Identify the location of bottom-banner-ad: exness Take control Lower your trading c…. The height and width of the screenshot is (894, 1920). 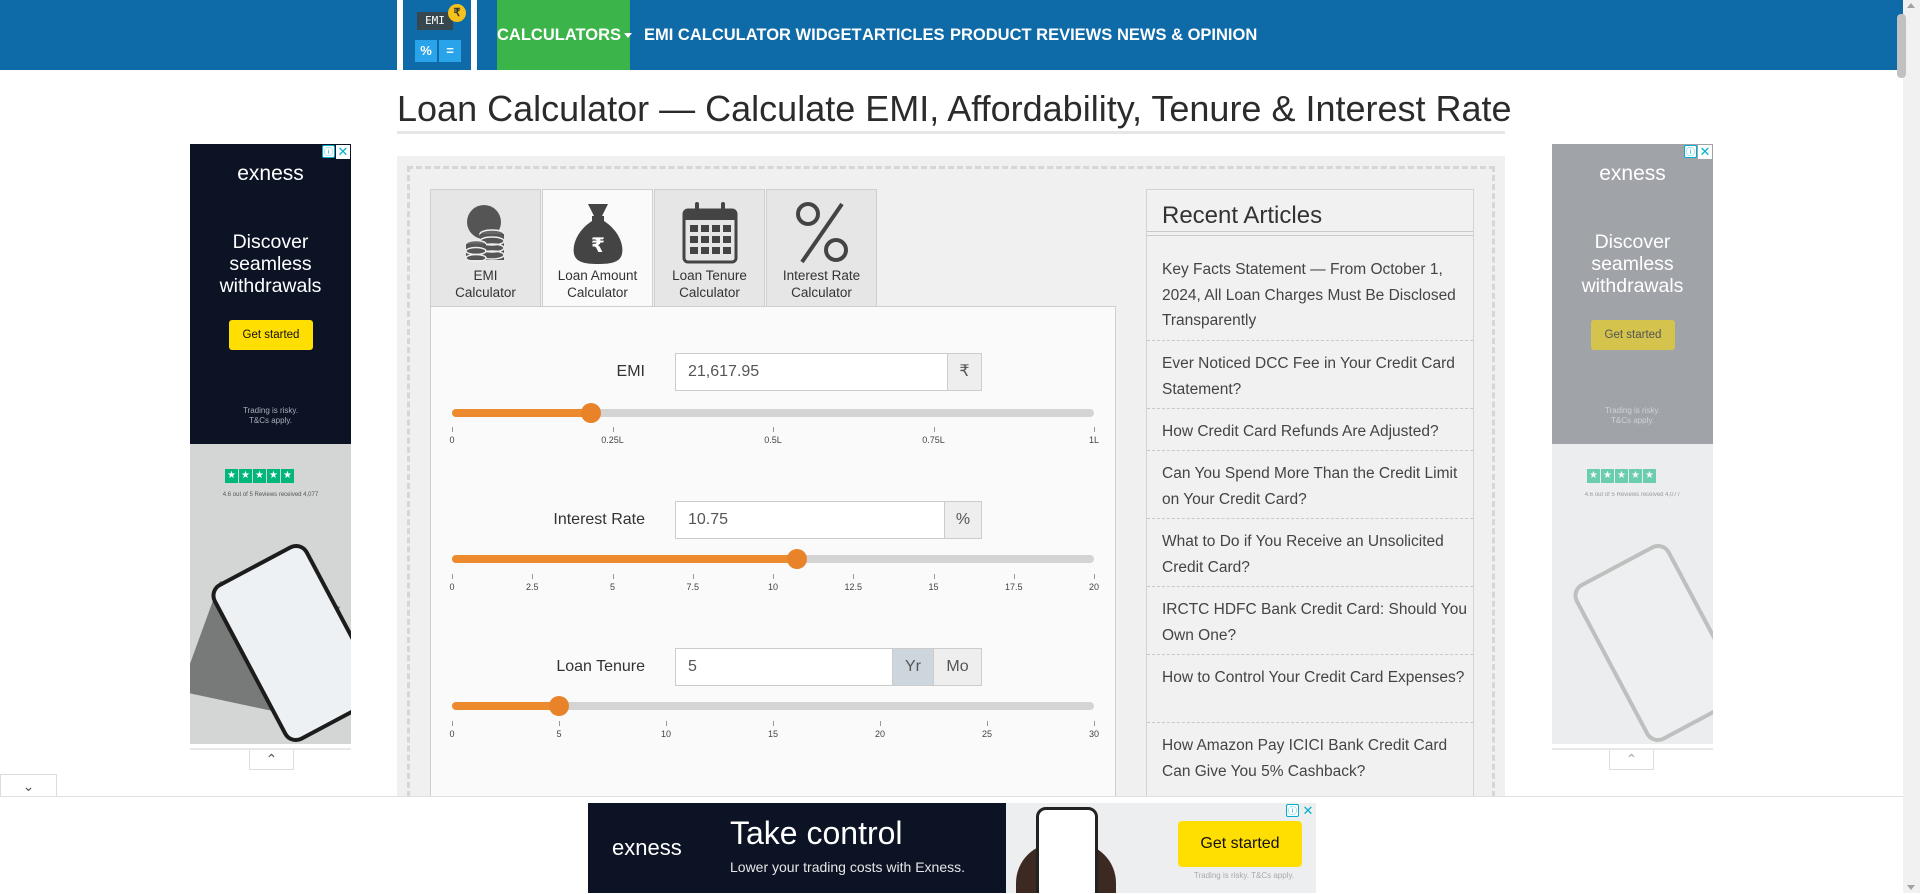
(952, 848).